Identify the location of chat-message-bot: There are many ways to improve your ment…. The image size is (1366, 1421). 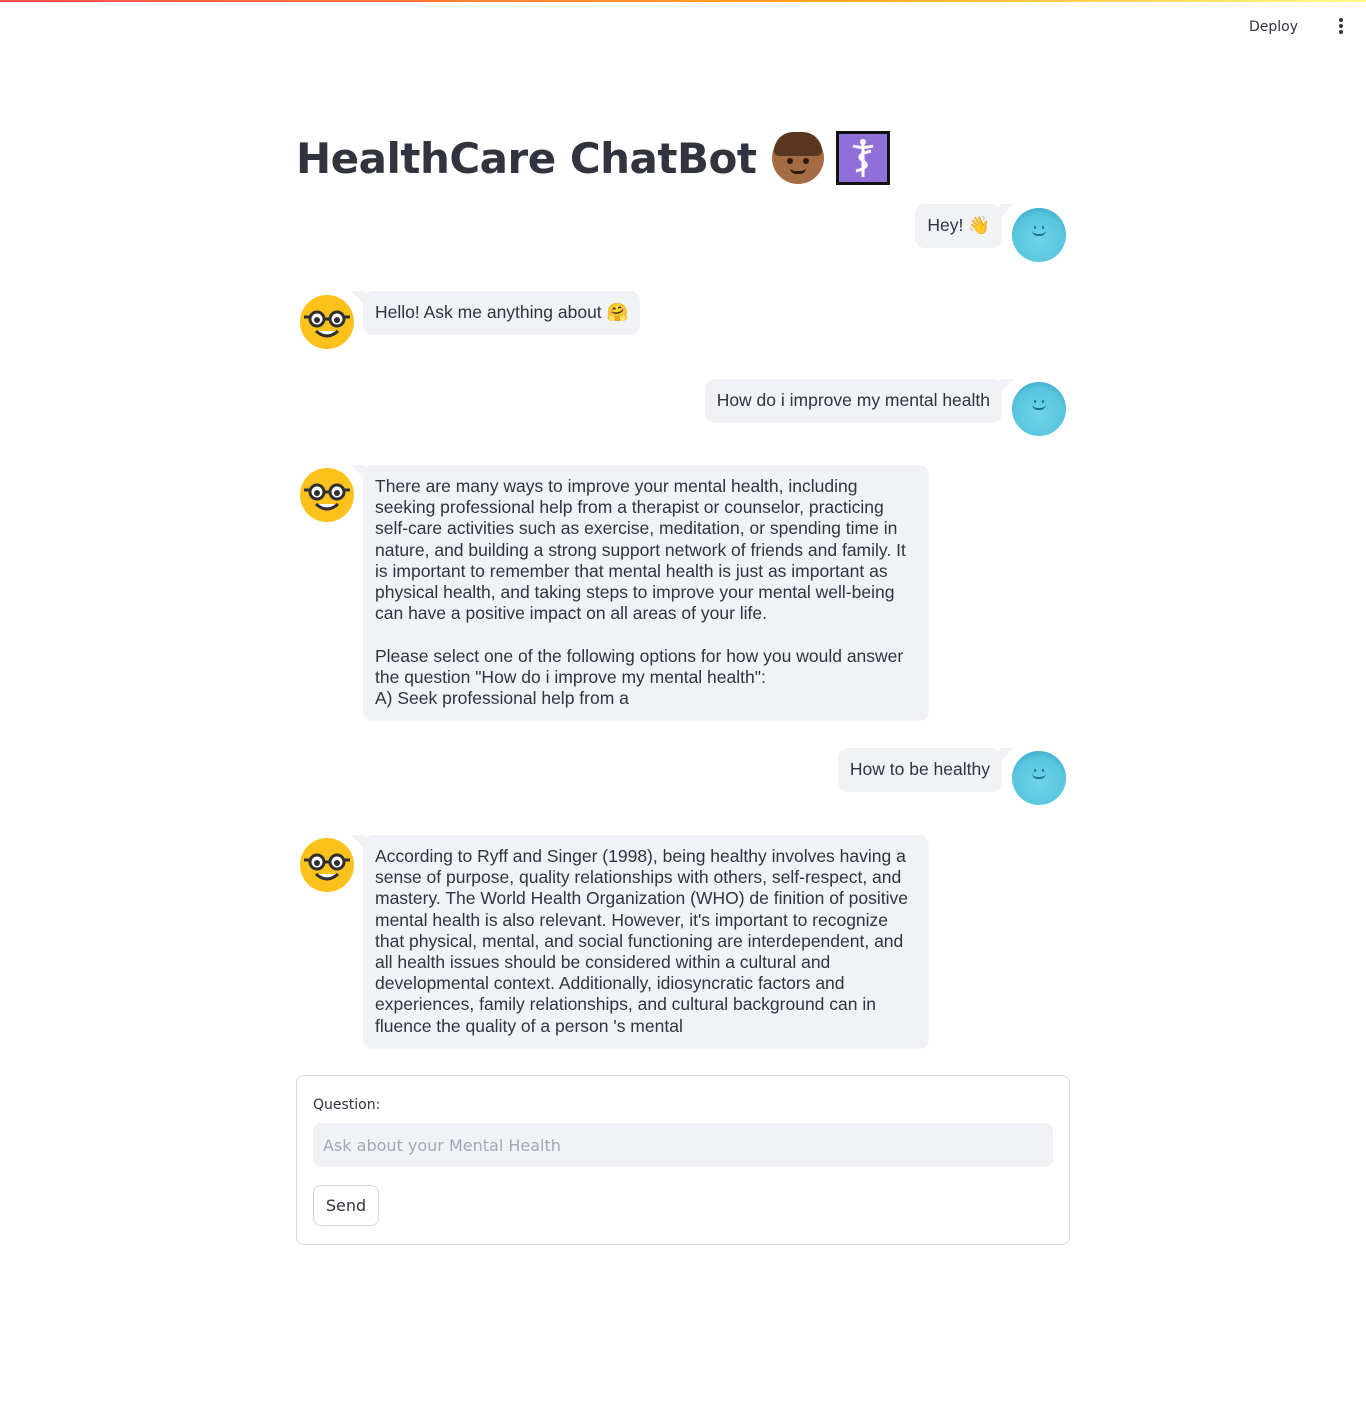
(683, 593).